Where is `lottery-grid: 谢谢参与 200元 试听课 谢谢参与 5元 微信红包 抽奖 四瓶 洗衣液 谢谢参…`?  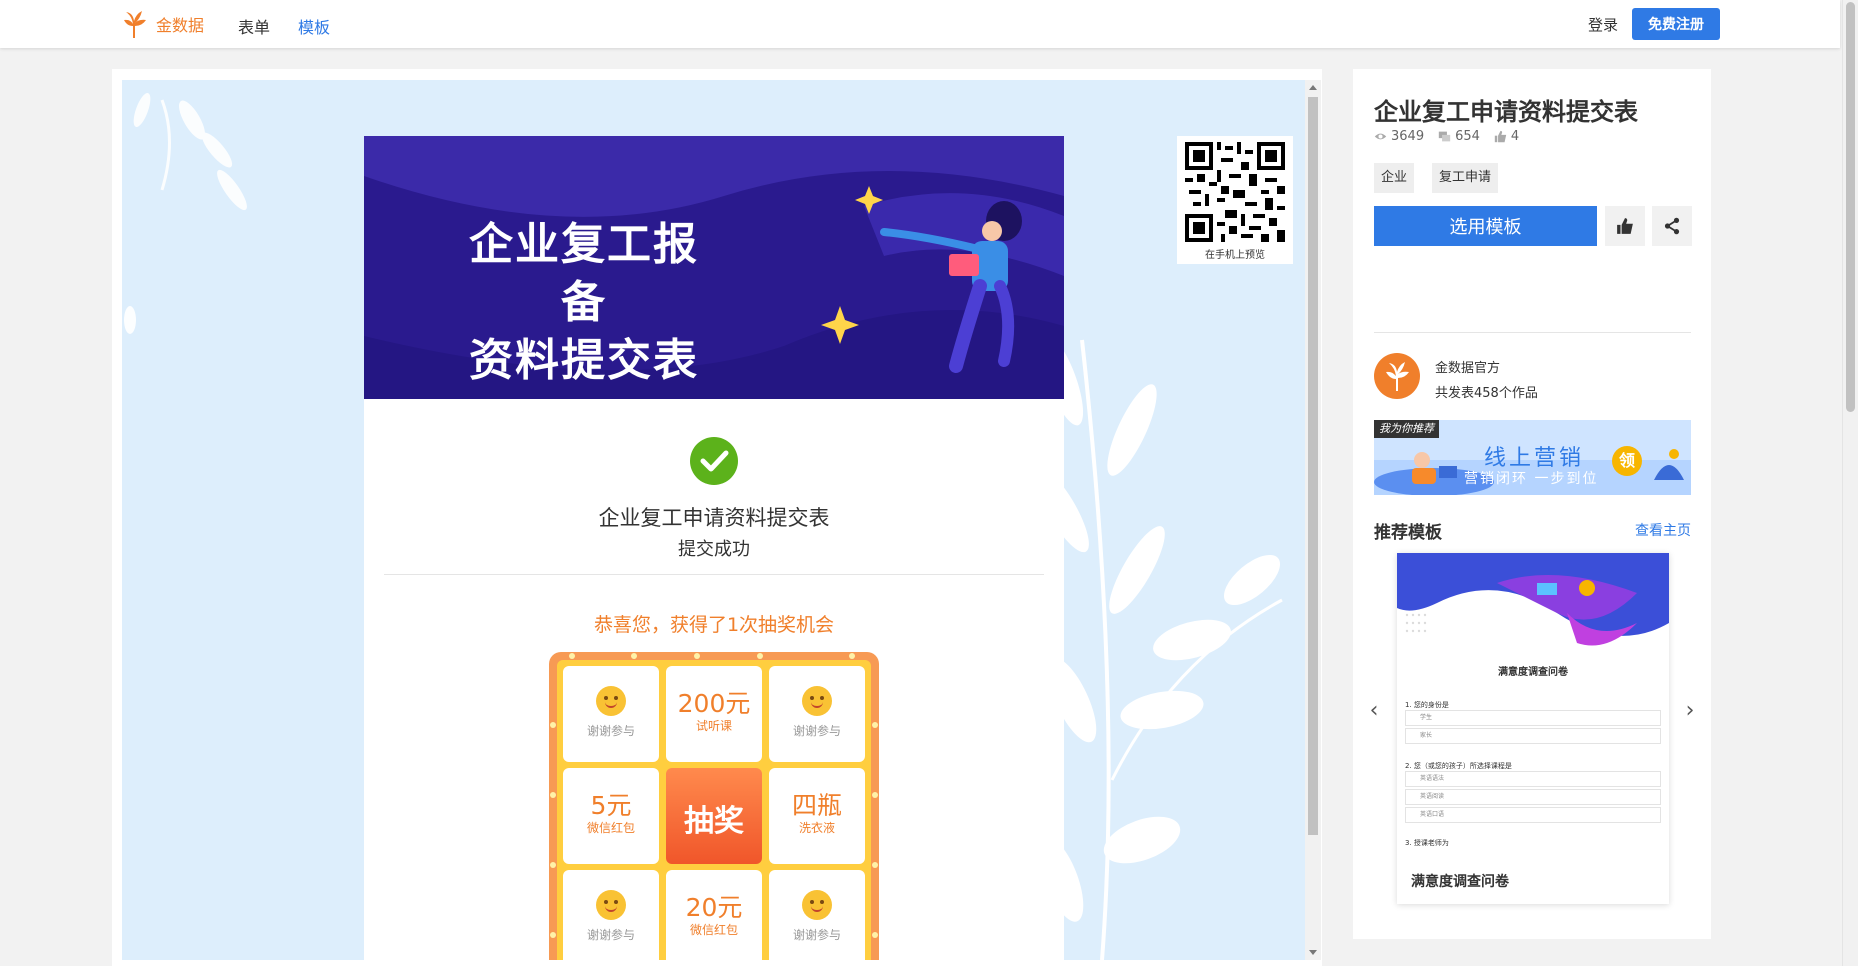
lottery-grid: 谢谢参与 200元 试听课 谢谢参与 5元 微信红包 抽奖 四瓶 洗衣液 谢谢参… is located at coordinates (714, 810).